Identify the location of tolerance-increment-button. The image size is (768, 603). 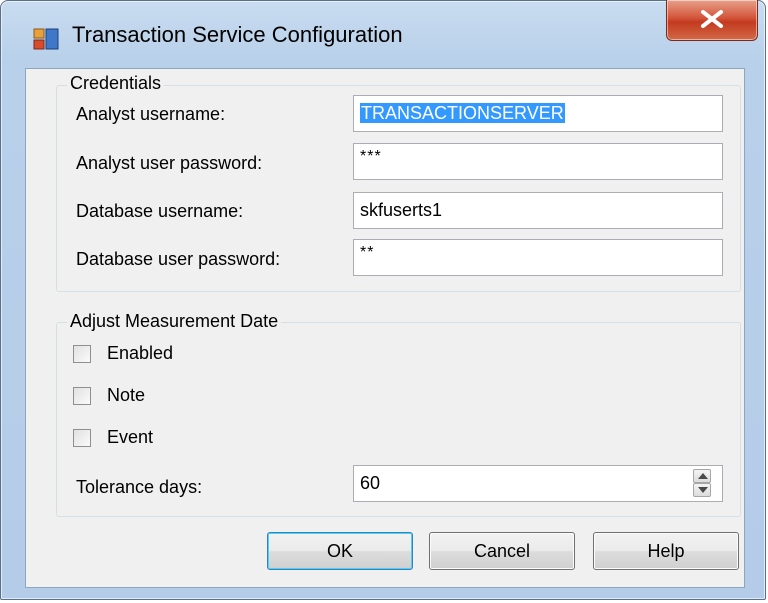
(702, 476).